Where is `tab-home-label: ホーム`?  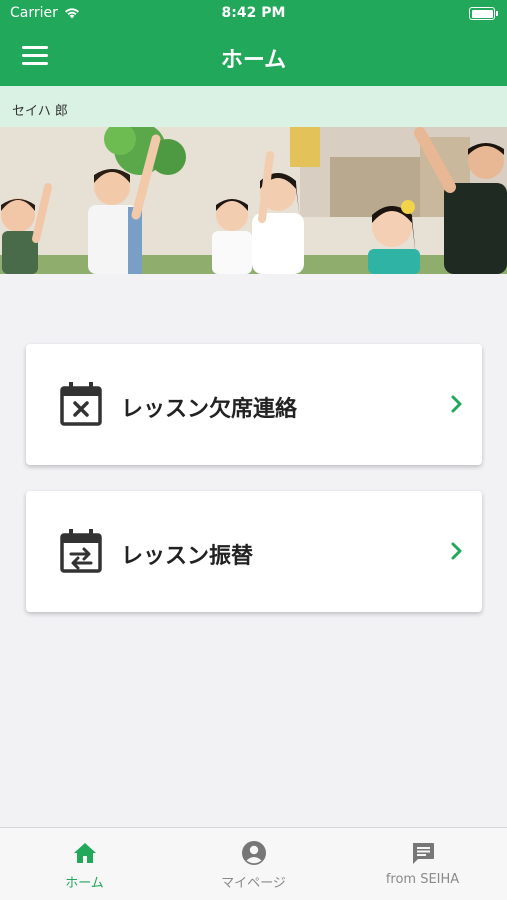
tab-home-label: ホーム is located at coordinates (84, 883).